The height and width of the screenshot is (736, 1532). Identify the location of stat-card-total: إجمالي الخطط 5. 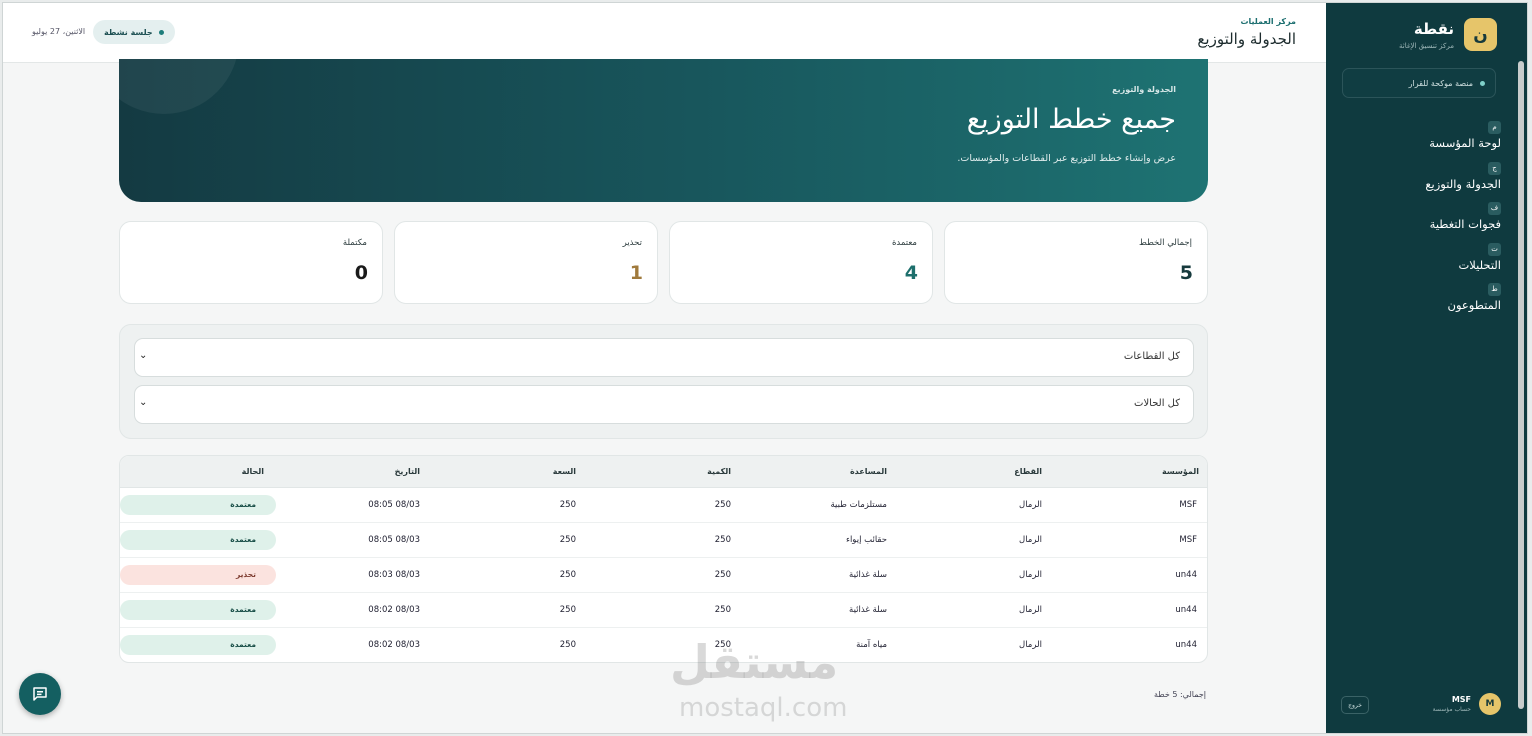
(1076, 262).